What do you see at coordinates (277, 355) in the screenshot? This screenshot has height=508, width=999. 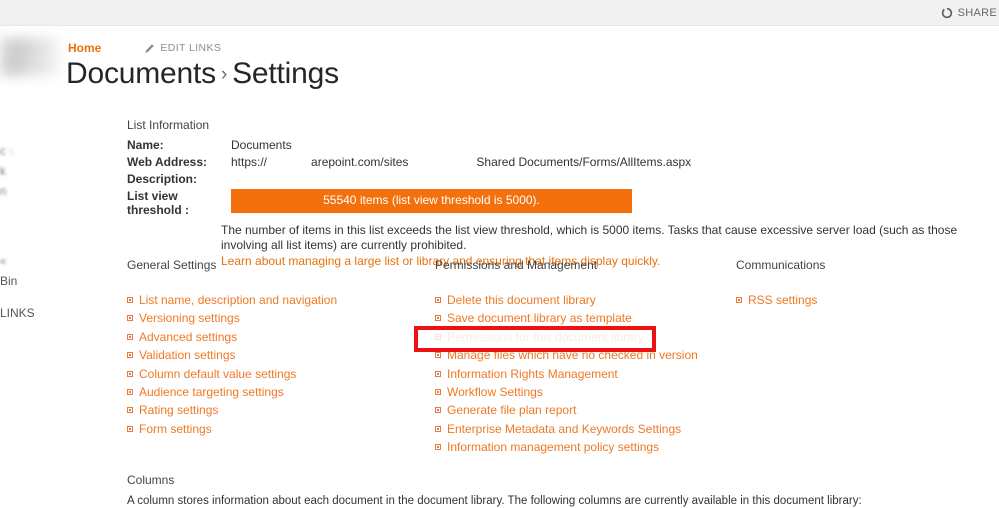 I see `list-item: Validation settings` at bounding box center [277, 355].